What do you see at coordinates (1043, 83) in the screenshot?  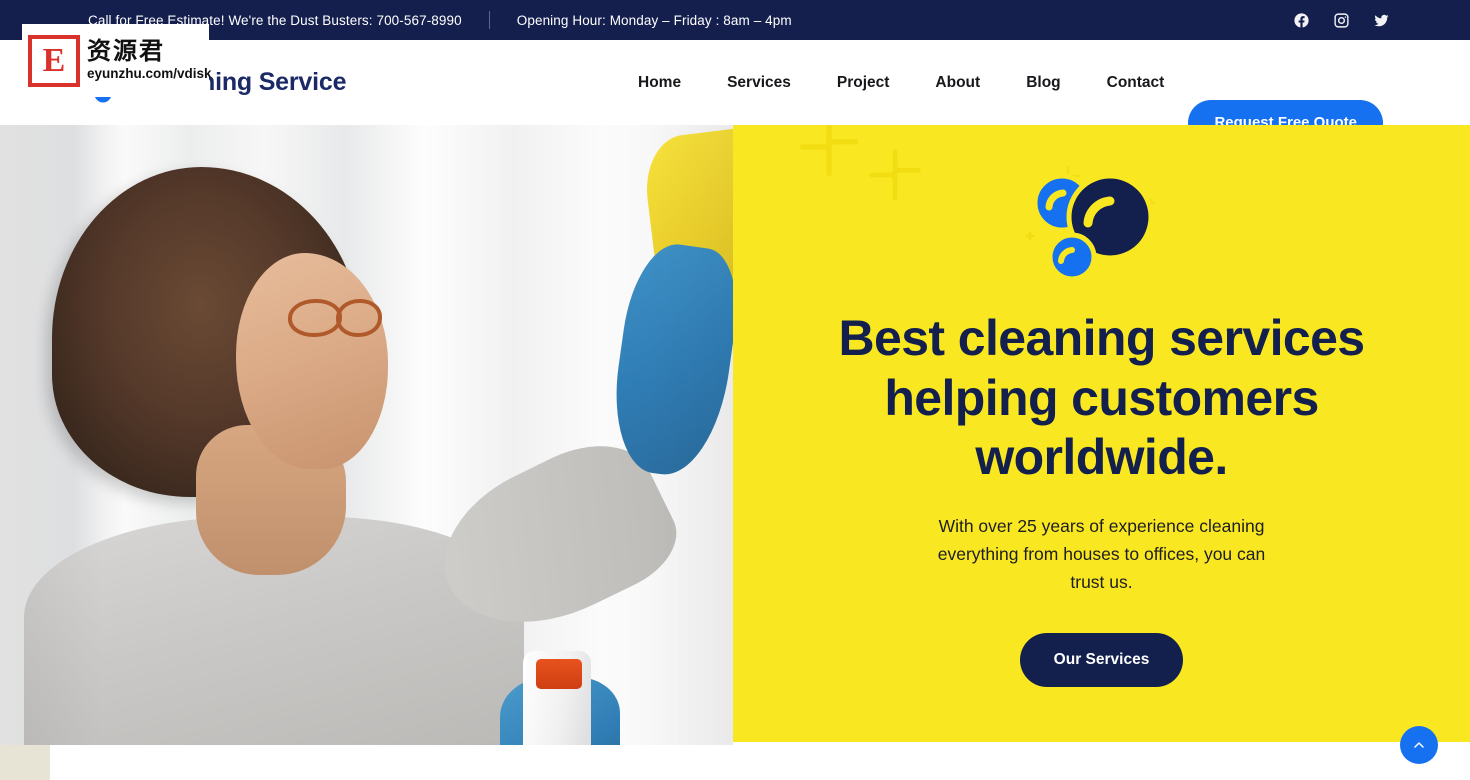 I see `nav-item-blog: Blog` at bounding box center [1043, 83].